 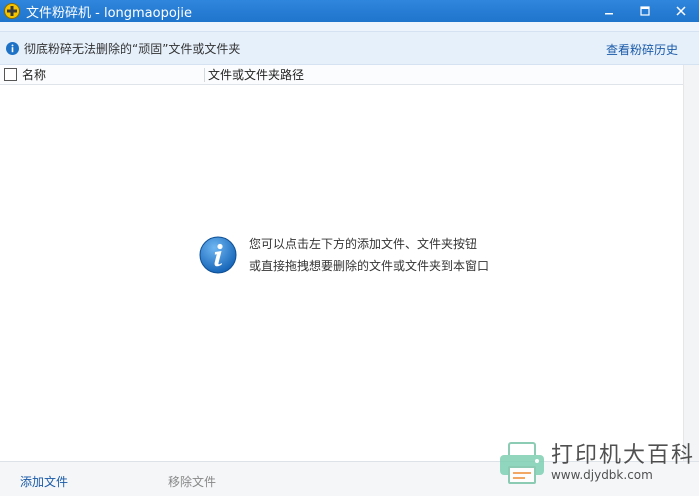 I want to click on info-text: 彻底粉碎无法删除的“顽固”文件或文件夹, so click(x=132, y=48).